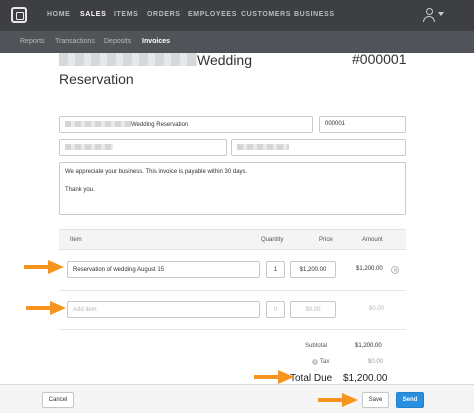 Image resolution: width=474 pixels, height=413 pixels. I want to click on line-item-quantity-input: 1, so click(275, 269).